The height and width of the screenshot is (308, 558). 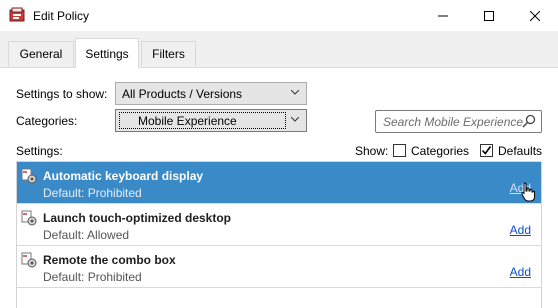 I want to click on setting-name: Automatic keyboard display, so click(x=123, y=176).